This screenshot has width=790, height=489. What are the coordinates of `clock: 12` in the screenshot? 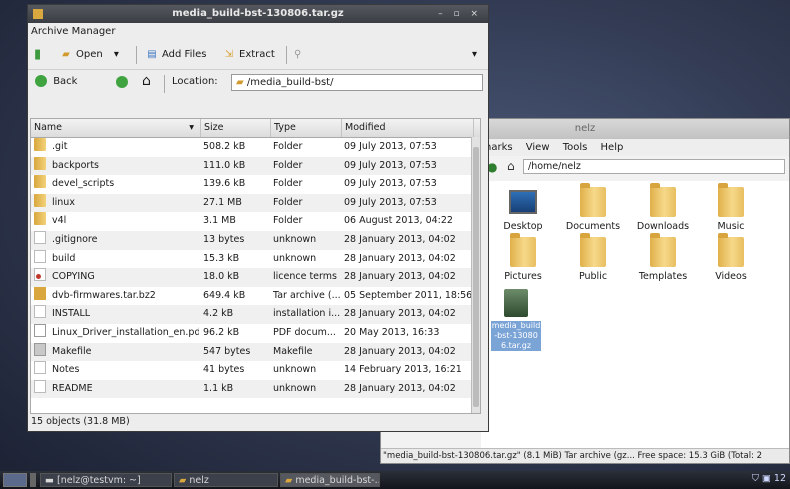 It's located at (780, 478).